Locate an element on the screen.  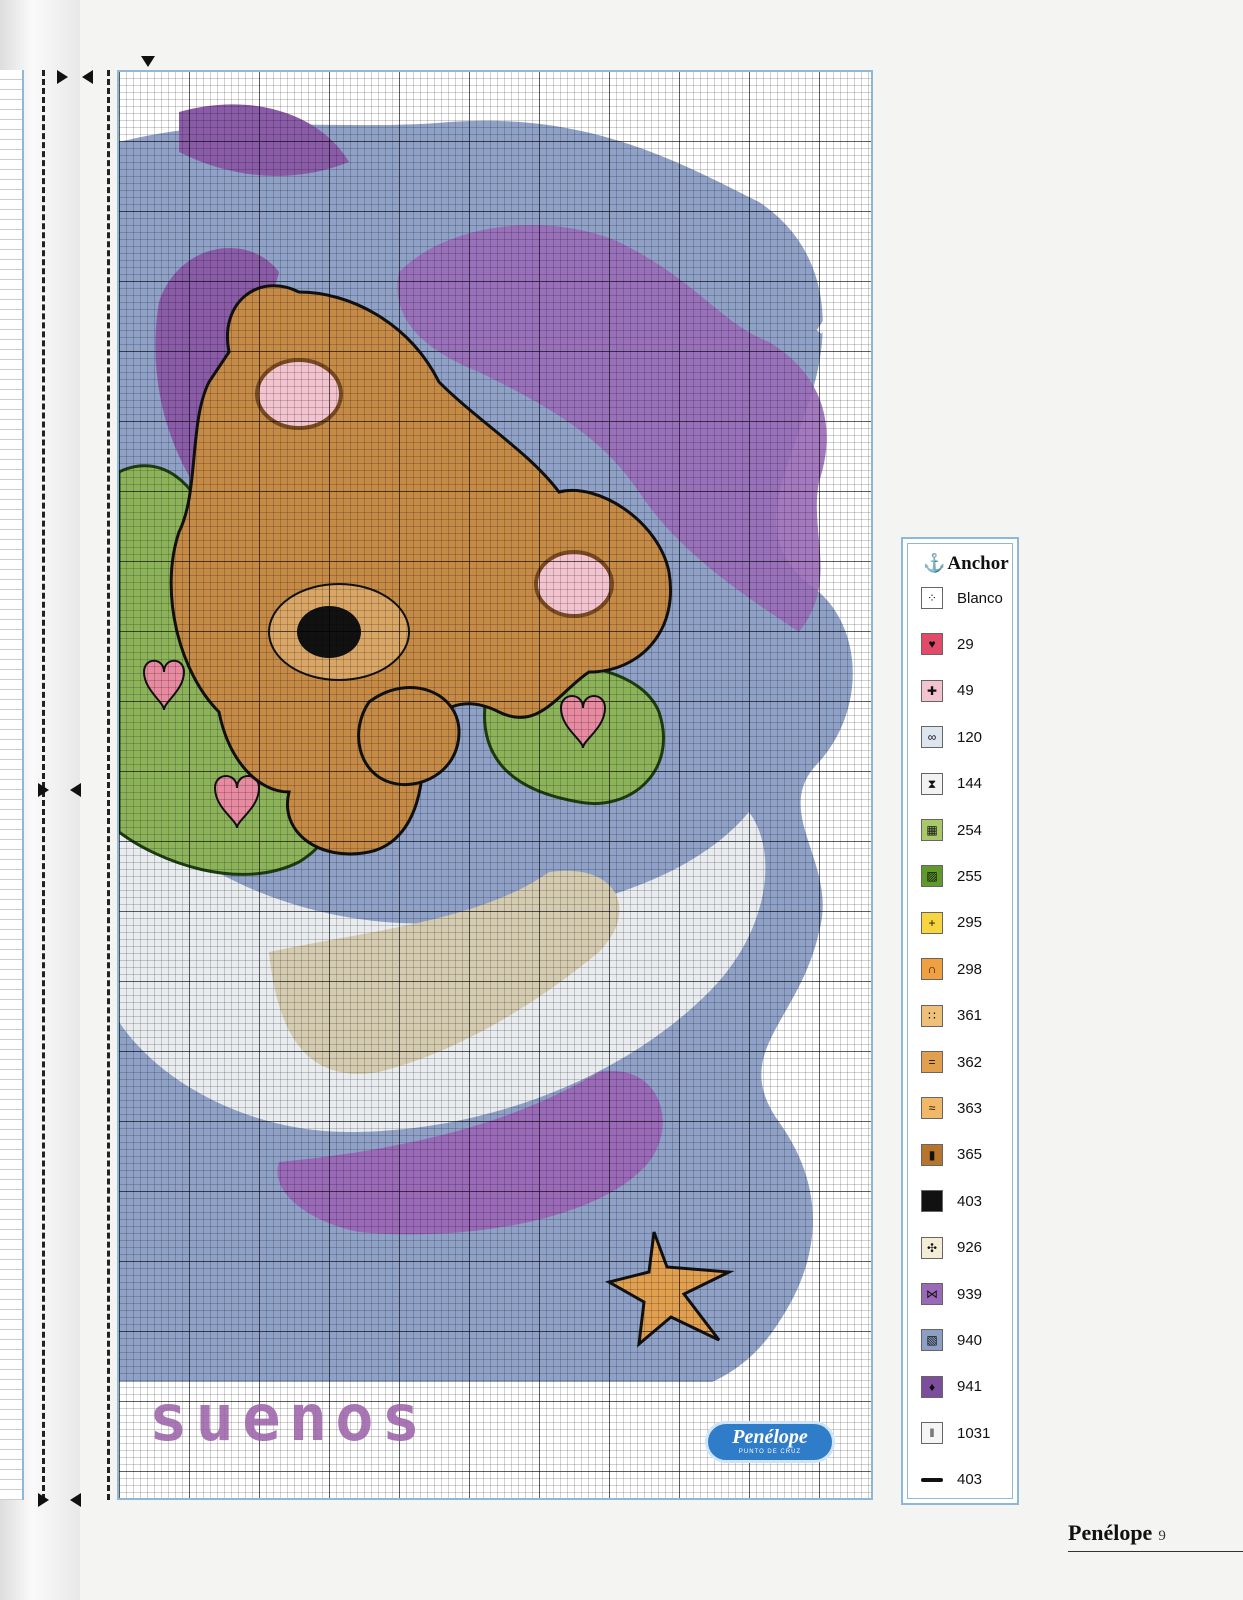
legend-swatch: ▧ is located at coordinates (932, 1340).